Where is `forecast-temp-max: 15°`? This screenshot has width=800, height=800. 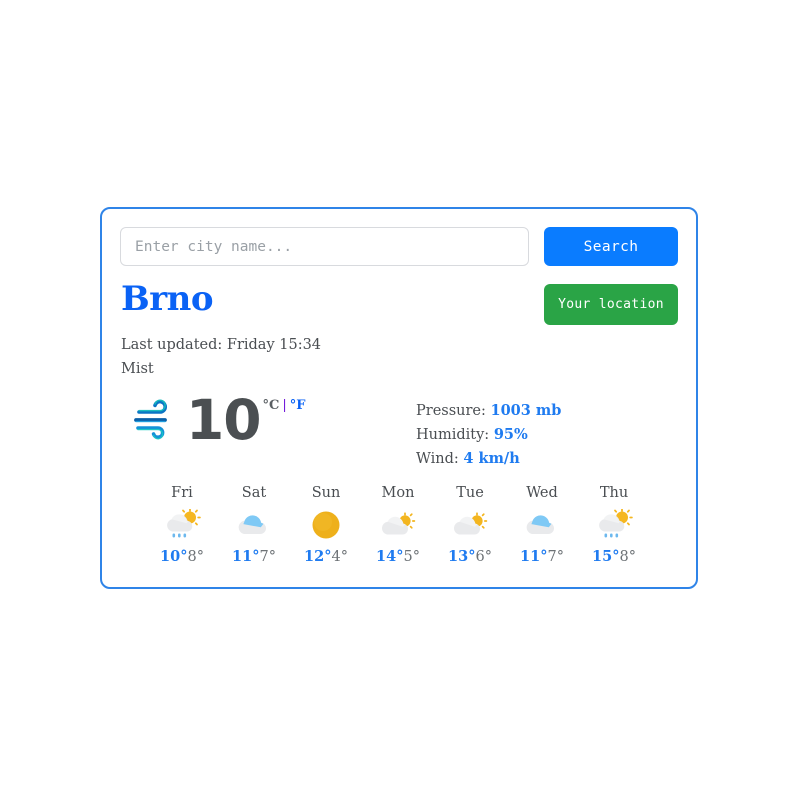
forecast-temp-max: 15° is located at coordinates (606, 556).